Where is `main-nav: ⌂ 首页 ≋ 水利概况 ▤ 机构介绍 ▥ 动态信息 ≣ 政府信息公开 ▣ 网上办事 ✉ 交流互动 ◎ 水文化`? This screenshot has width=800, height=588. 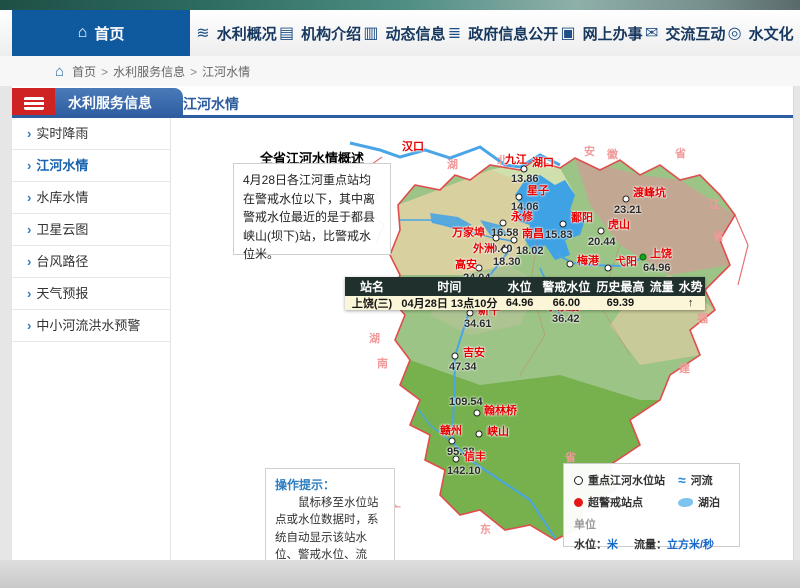
main-nav: ⌂ 首页 ≋ 水利概况 ▤ 机构介绍 ▥ 动态信息 ≣ 政府信息公开 ▣ 网上办事 ✉ 交流互动 ◎ 水文化 is located at coordinates (400, 33).